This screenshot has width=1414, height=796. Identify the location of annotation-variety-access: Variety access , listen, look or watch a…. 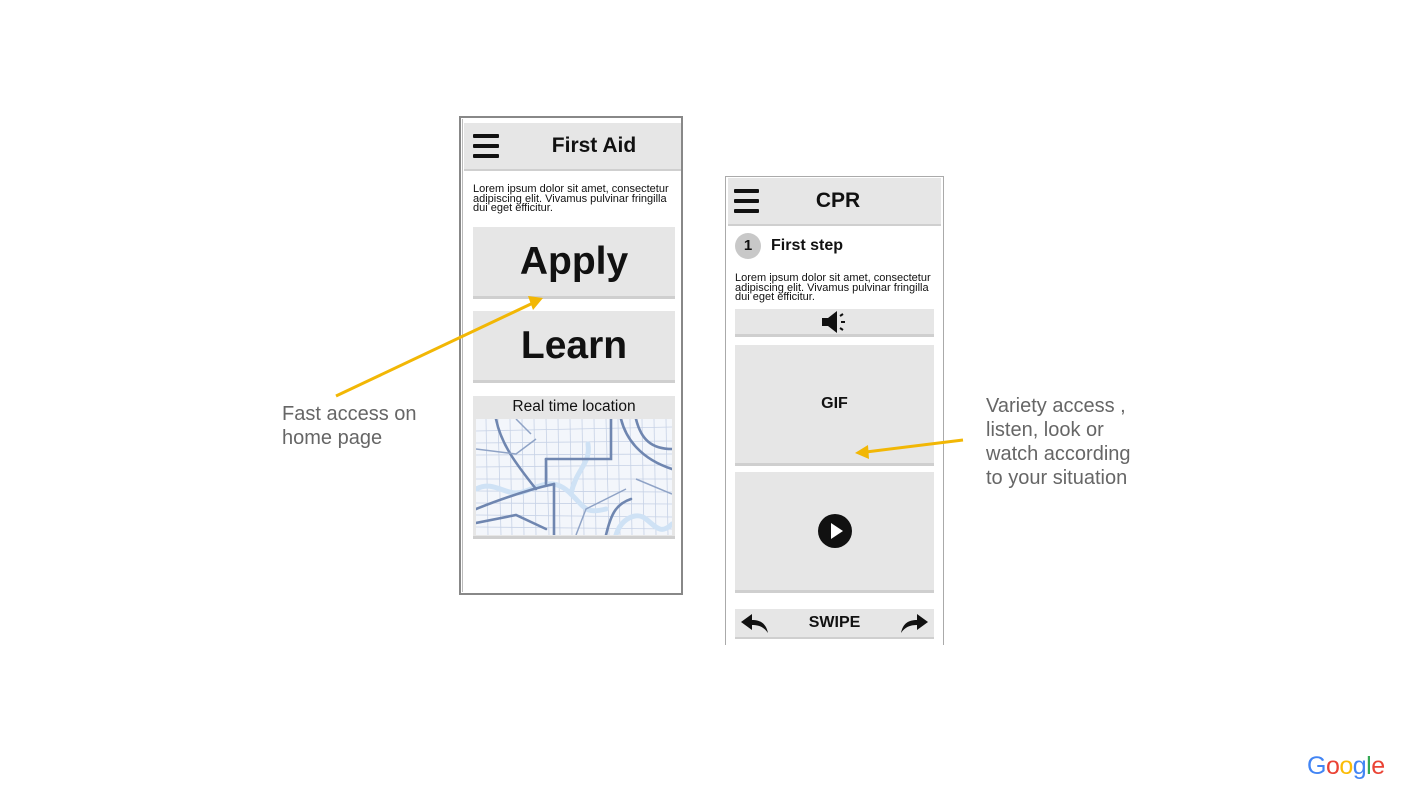
(1058, 442).